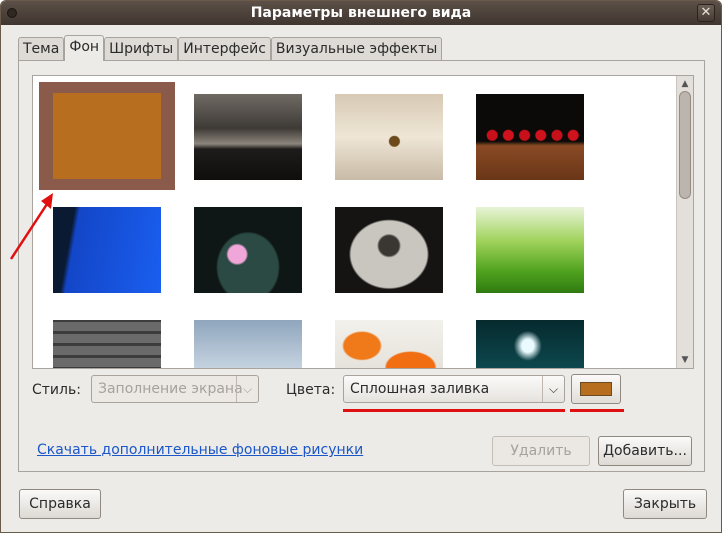  I want to click on colors-select-value: Сплошная заливка, so click(420, 389).